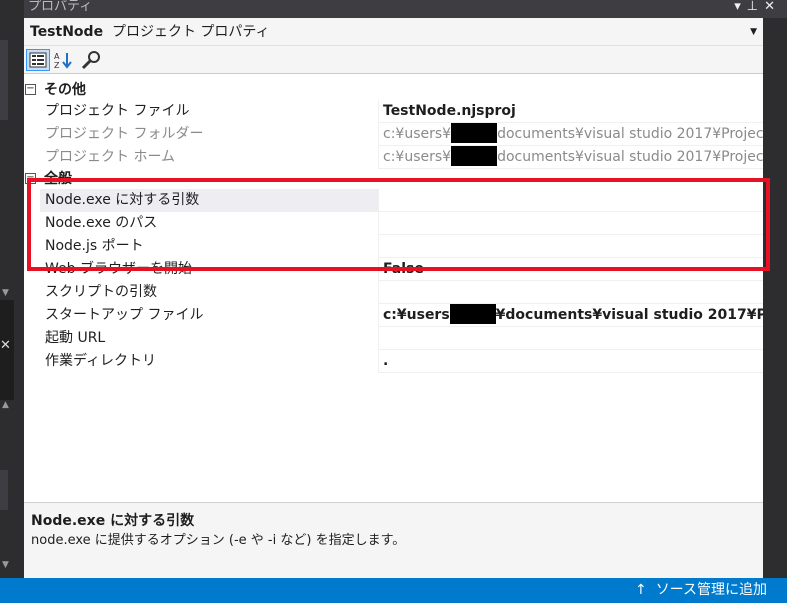 Image resolution: width=787 pixels, height=603 pixels. I want to click on property-name: スクリプトの引数, so click(209, 292).